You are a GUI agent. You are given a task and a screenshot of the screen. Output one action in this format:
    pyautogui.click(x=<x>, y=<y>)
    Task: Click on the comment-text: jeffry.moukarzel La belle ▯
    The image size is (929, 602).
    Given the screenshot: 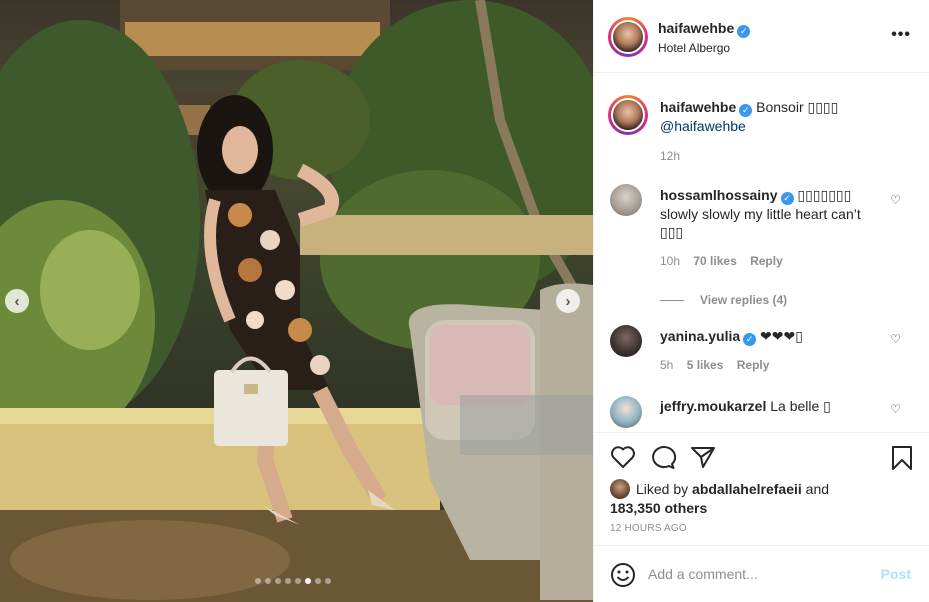 What is the action you would take?
    pyautogui.click(x=767, y=406)
    